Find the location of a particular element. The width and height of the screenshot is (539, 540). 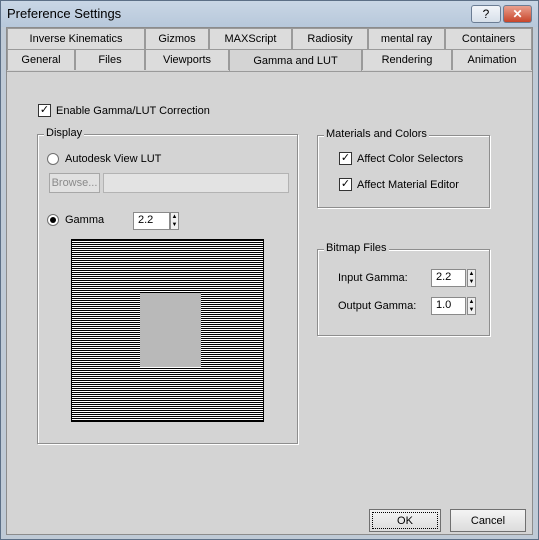

tab-files: Files is located at coordinates (110, 59).